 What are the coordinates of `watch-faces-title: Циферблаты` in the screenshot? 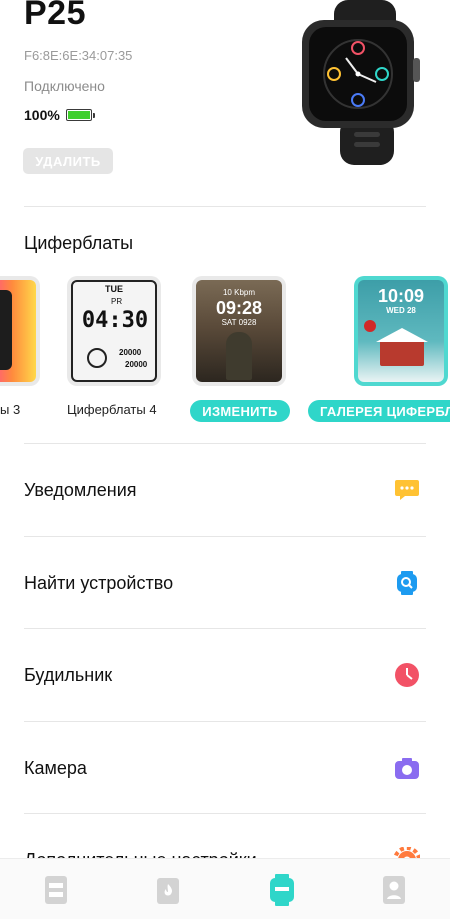 It's located at (79, 243).